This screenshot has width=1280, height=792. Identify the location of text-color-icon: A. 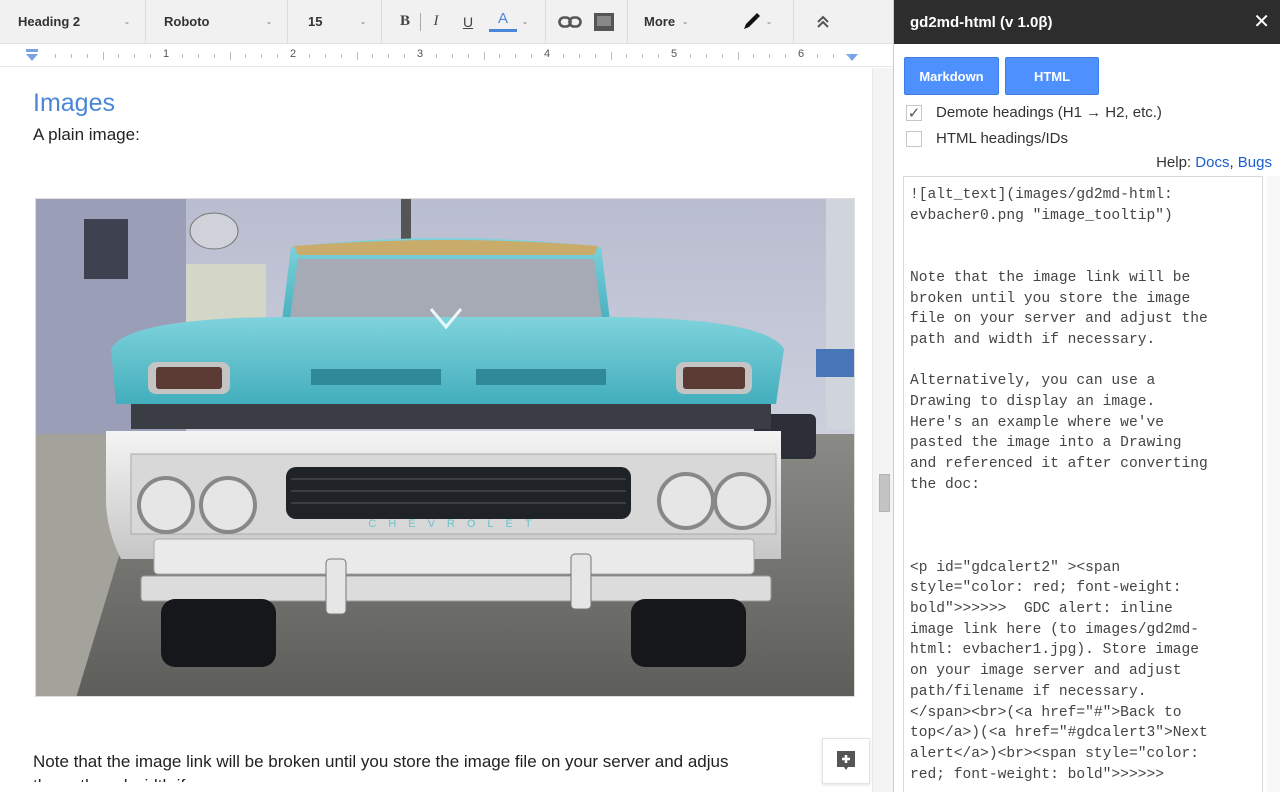
(502, 18).